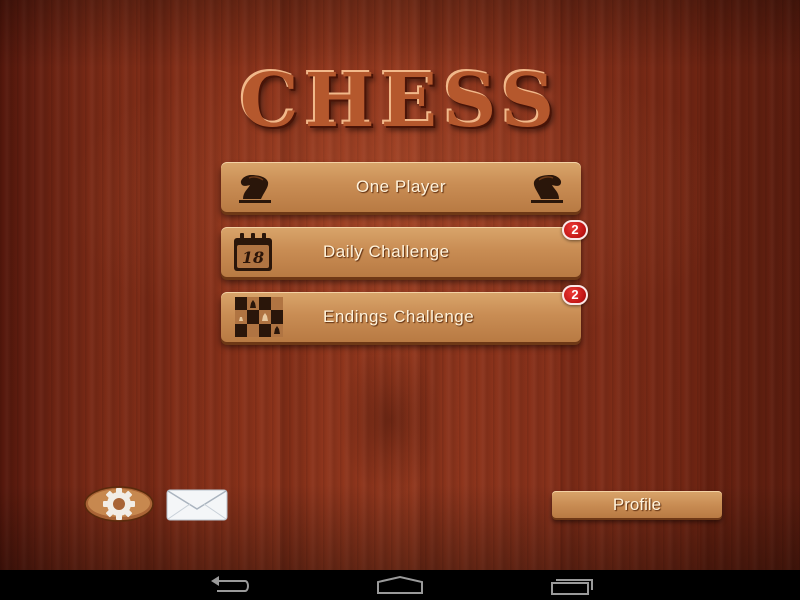  I want to click on knight-icon, so click(547, 189).